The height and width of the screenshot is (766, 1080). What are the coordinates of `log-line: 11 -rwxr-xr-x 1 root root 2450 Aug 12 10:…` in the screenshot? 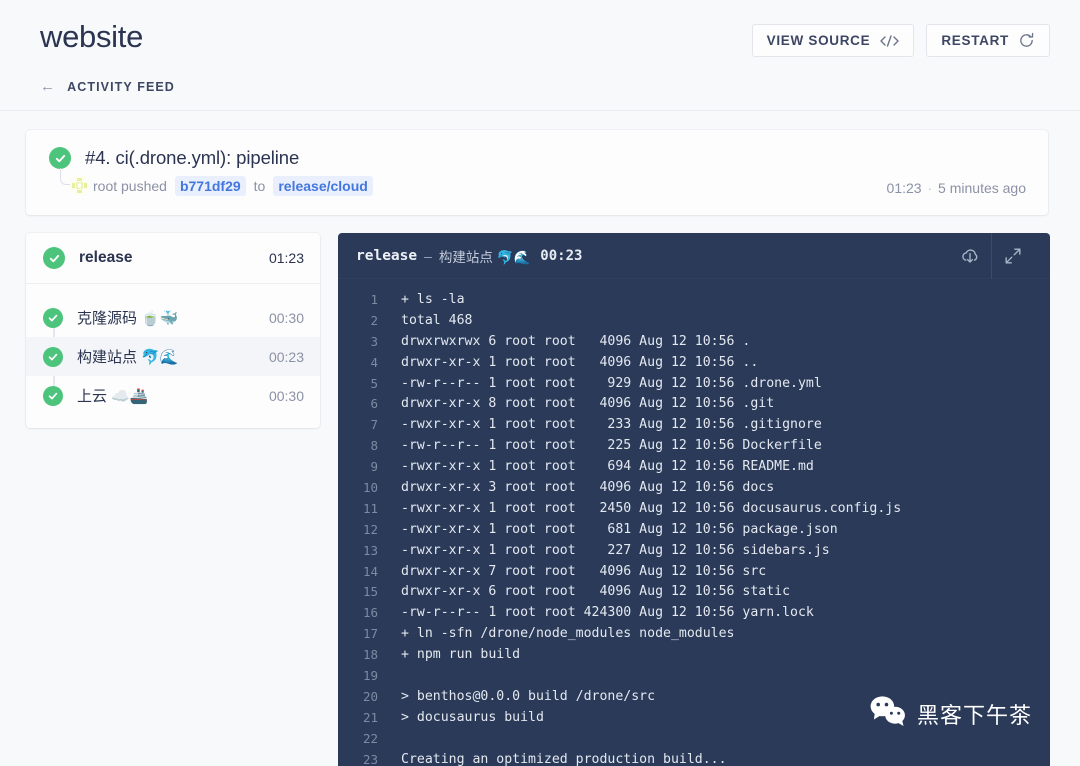 It's located at (694, 508).